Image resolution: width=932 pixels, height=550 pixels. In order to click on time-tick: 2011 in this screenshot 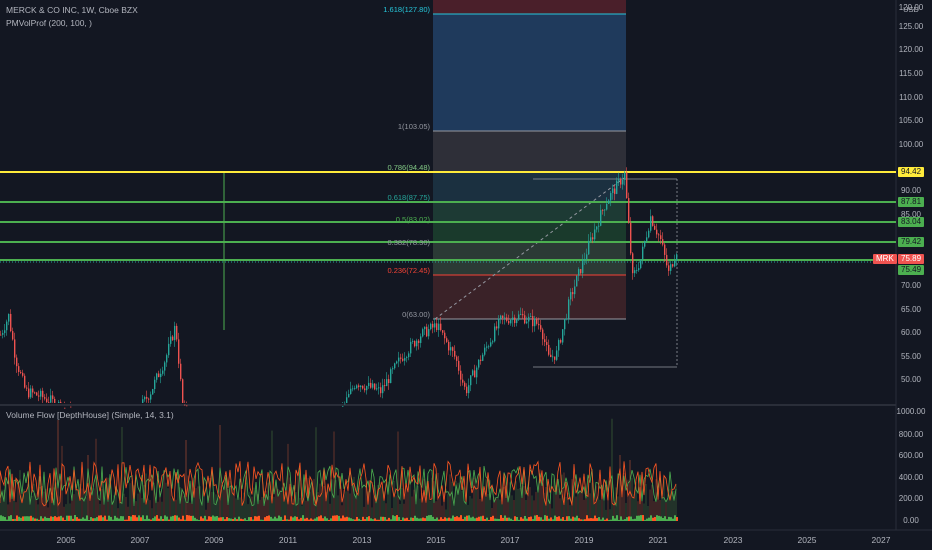, I will do `click(288, 540)`.